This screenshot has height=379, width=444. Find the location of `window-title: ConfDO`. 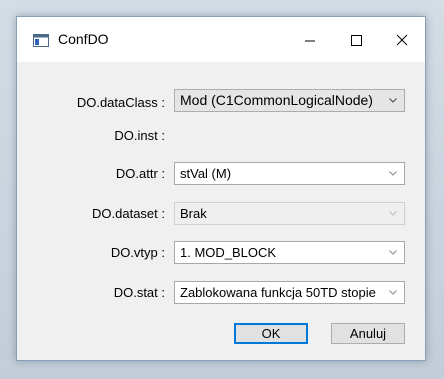

window-title: ConfDO is located at coordinates (83, 39).